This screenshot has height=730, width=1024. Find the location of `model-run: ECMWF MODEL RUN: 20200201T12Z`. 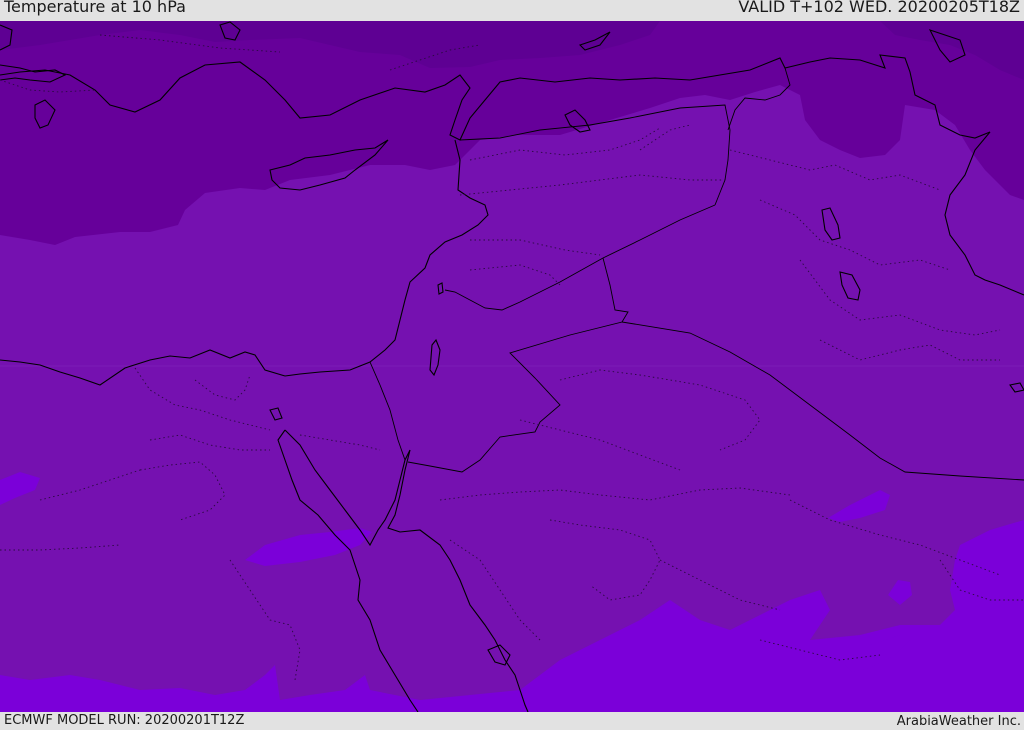

model-run: ECMWF MODEL RUN: 20200201T12Z is located at coordinates (124, 720).